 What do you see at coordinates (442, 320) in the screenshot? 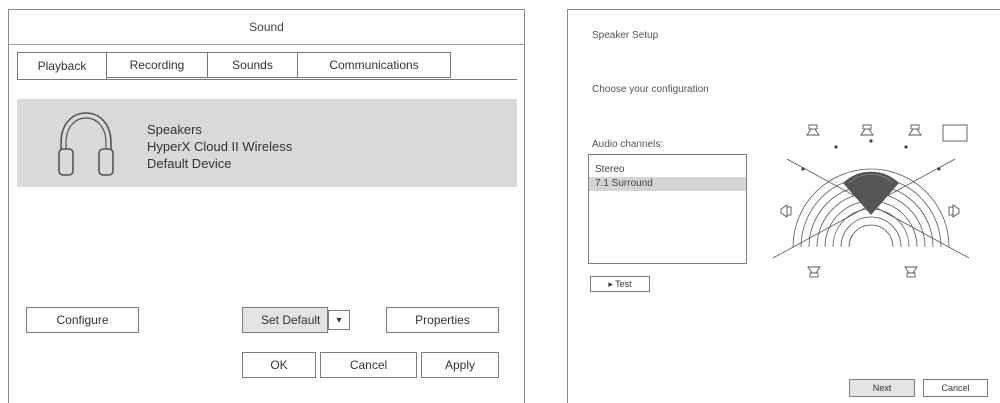
I see `properties-button: Properties` at bounding box center [442, 320].